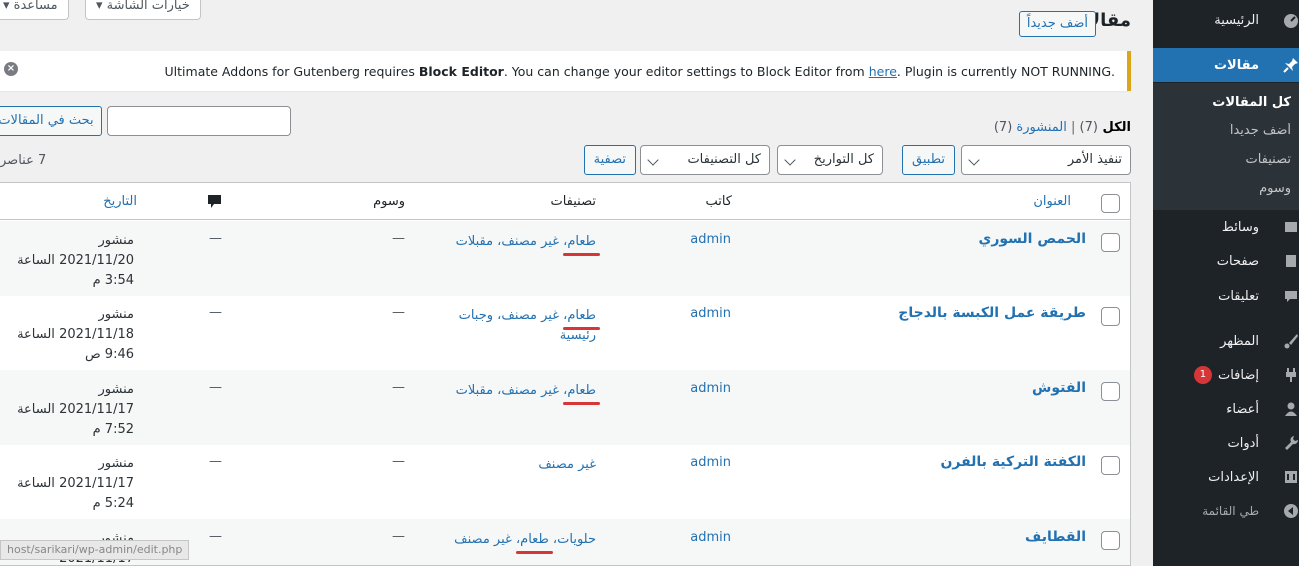 The width and height of the screenshot is (1299, 566). What do you see at coordinates (572, 539) in the screenshot?
I see `category-link: حلويات،` at bounding box center [572, 539].